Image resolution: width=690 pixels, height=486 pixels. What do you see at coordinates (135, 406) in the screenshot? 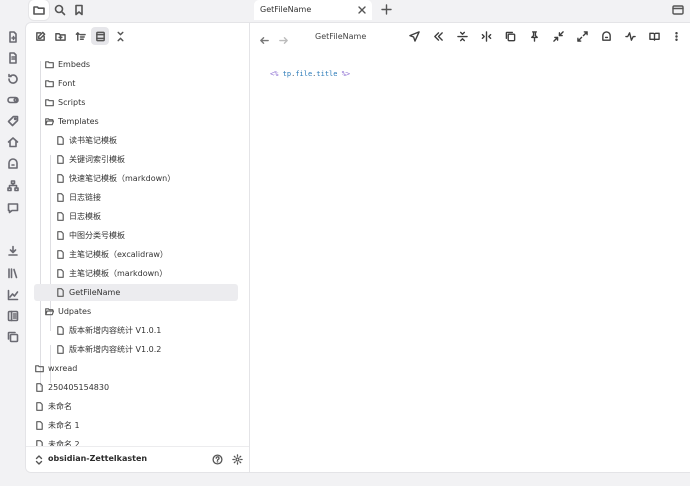
I see `file-item: 未命名` at bounding box center [135, 406].